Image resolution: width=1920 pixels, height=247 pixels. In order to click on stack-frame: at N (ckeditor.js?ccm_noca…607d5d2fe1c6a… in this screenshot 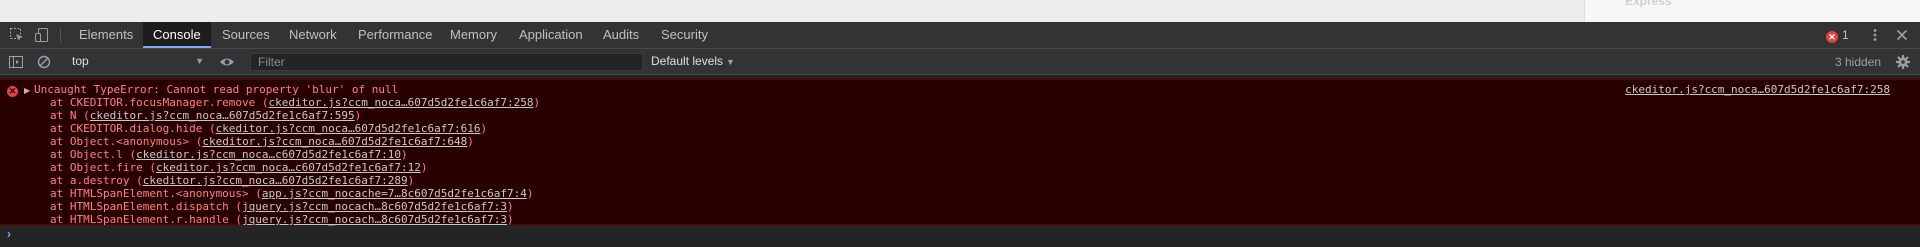, I will do `click(295, 115)`.